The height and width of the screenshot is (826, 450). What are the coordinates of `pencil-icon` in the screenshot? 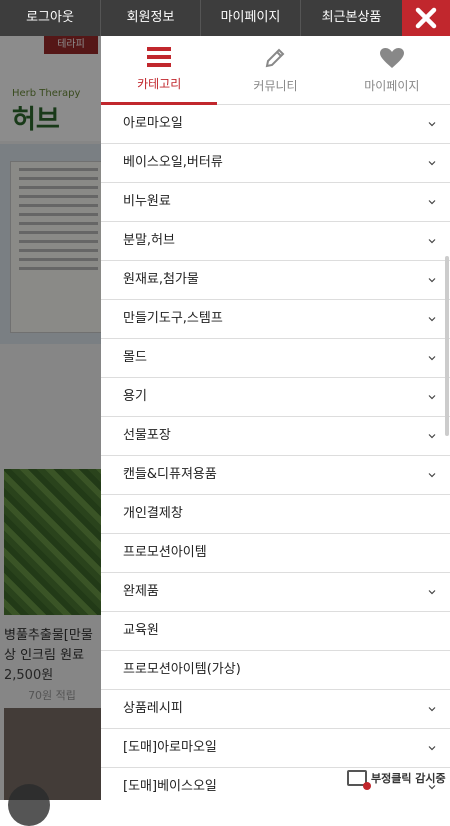 It's located at (275, 58).